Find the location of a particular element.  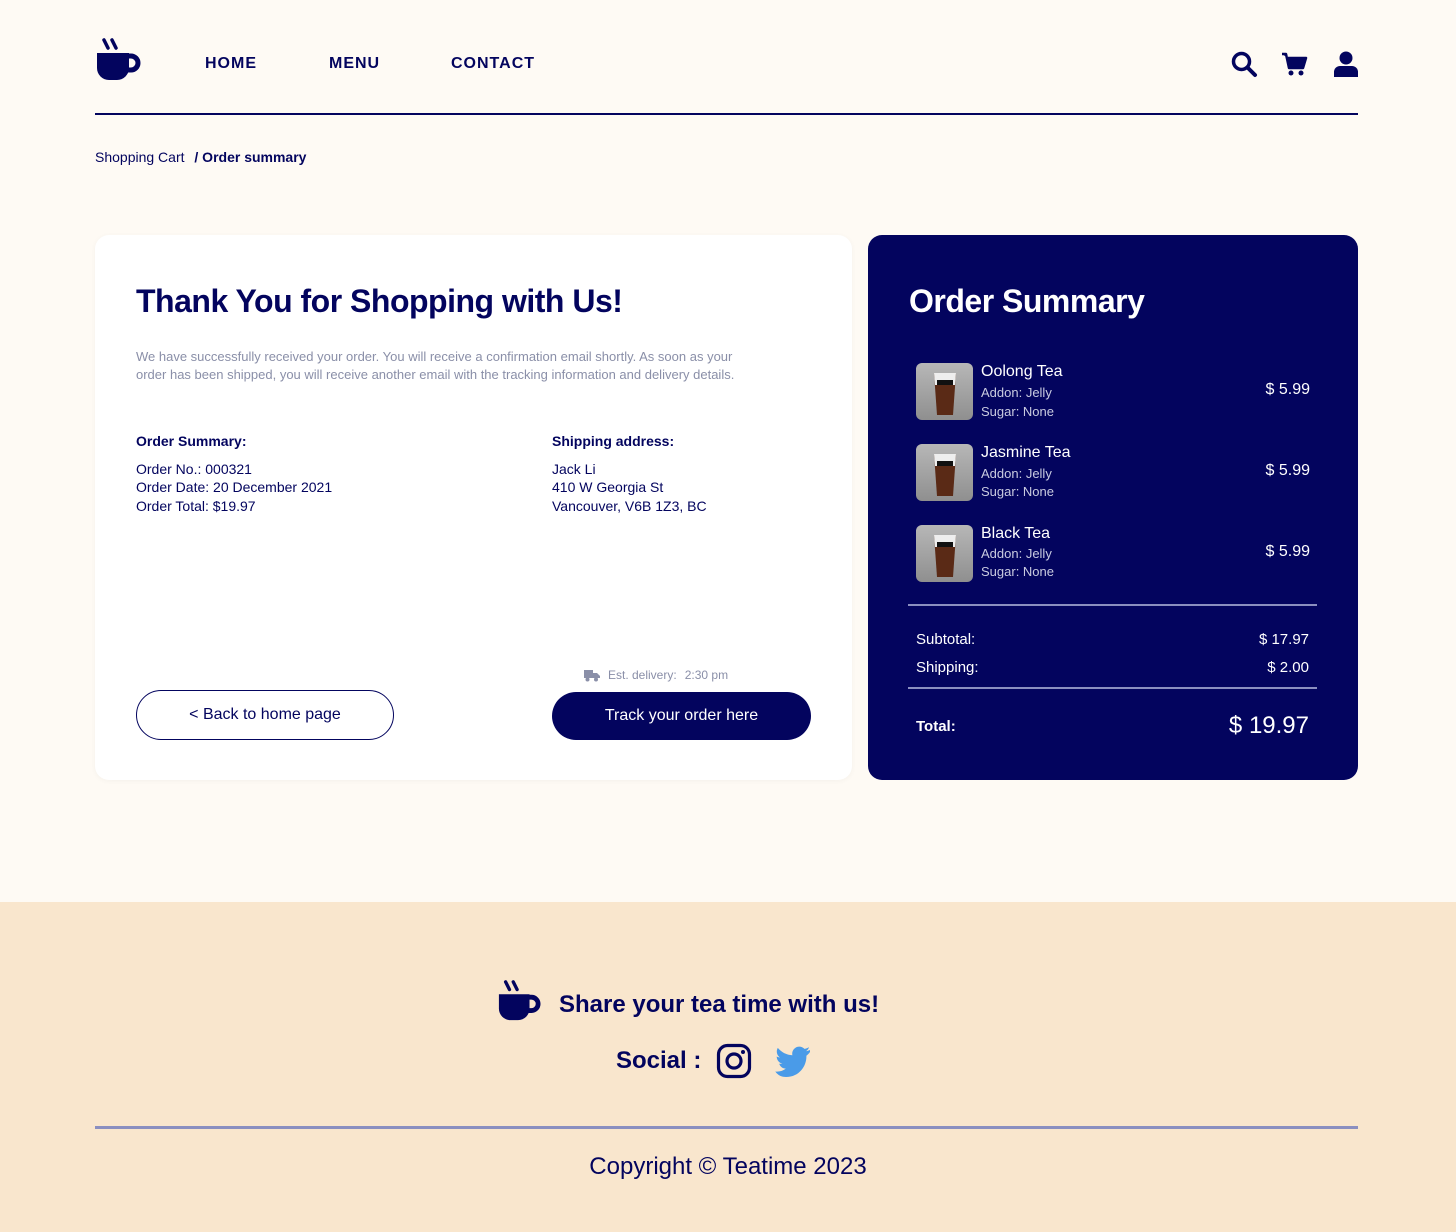

item-name: Oolong Tea is located at coordinates (1022, 371).